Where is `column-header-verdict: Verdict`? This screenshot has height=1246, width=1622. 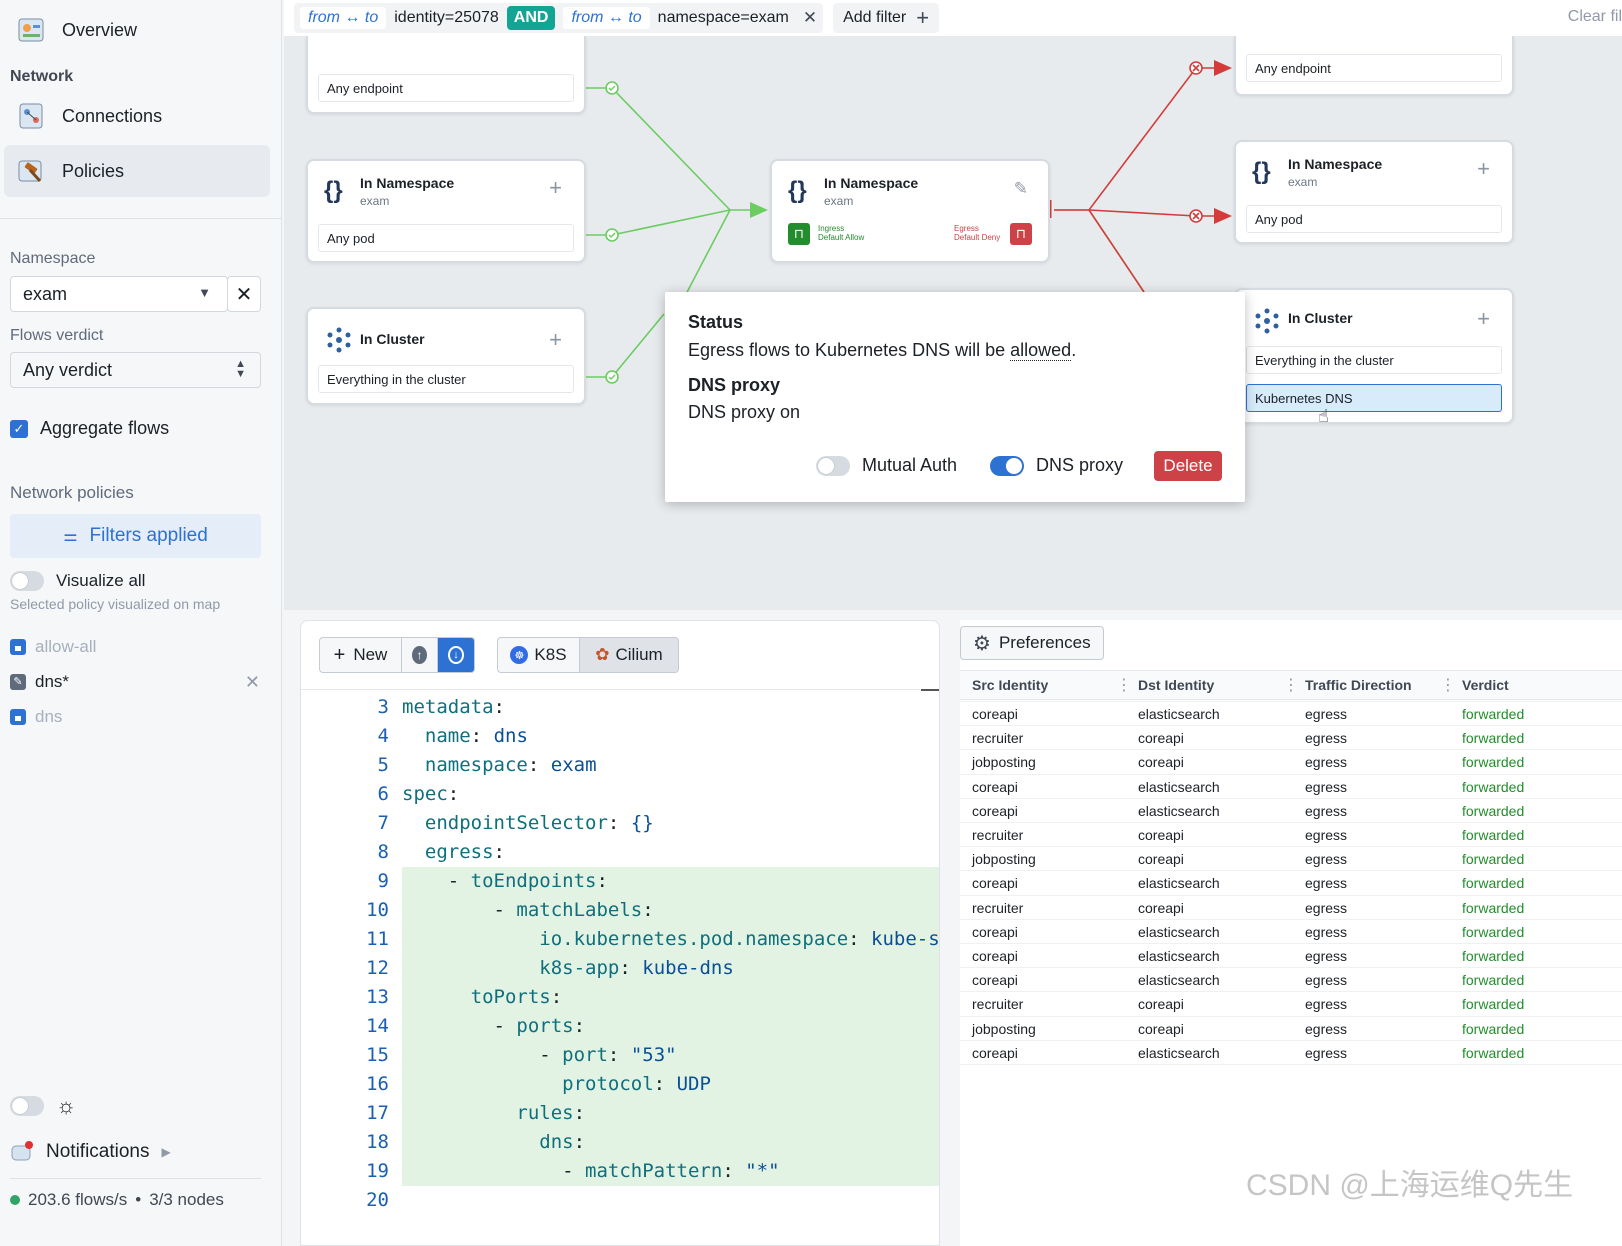
column-header-verdict: Verdict is located at coordinates (1485, 685).